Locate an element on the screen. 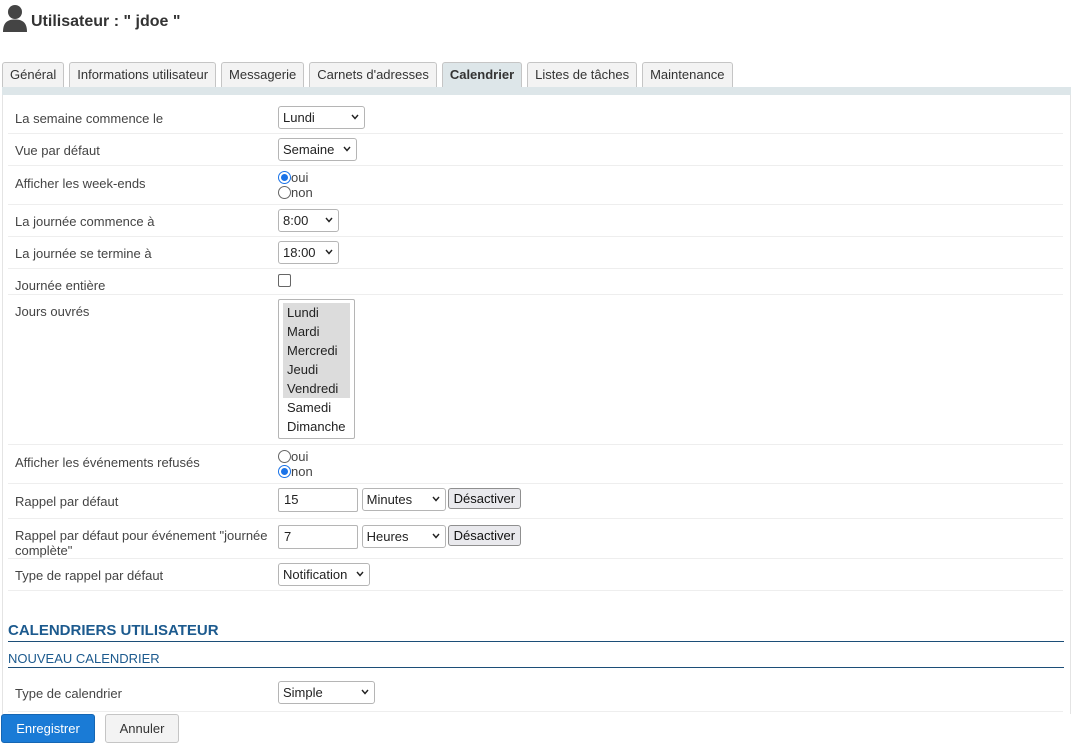 The width and height of the screenshot is (1071, 746). day-end-select: 18:00 is located at coordinates (308, 252).